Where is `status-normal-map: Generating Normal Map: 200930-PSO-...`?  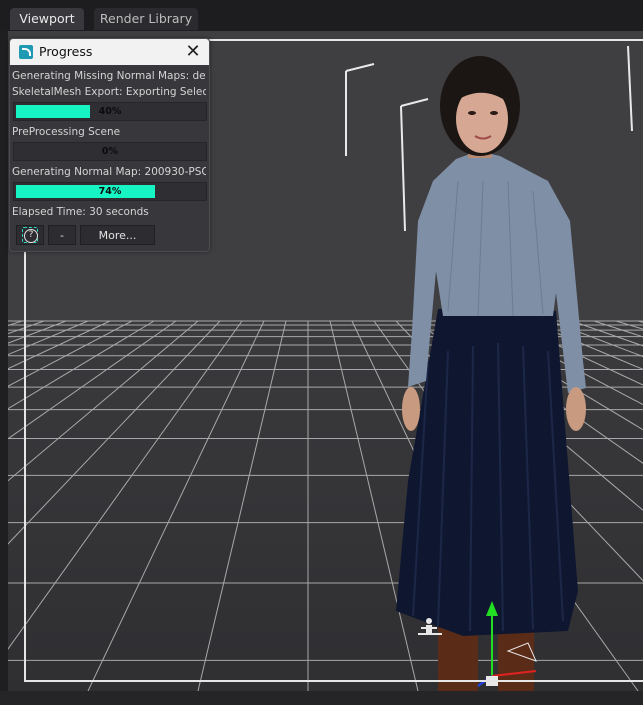
status-normal-map: Generating Normal Map: 200930-PSO-... is located at coordinates (109, 172).